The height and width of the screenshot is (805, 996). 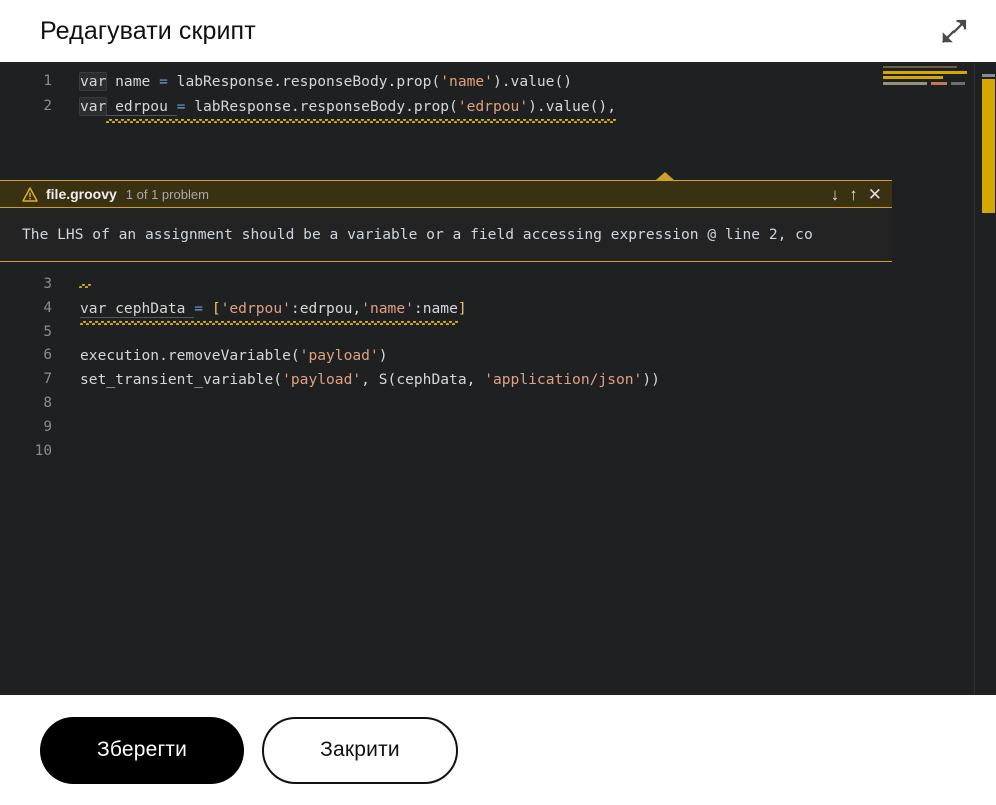 I want to click on dialog-header: Редагувати скрипт, so click(x=498, y=31).